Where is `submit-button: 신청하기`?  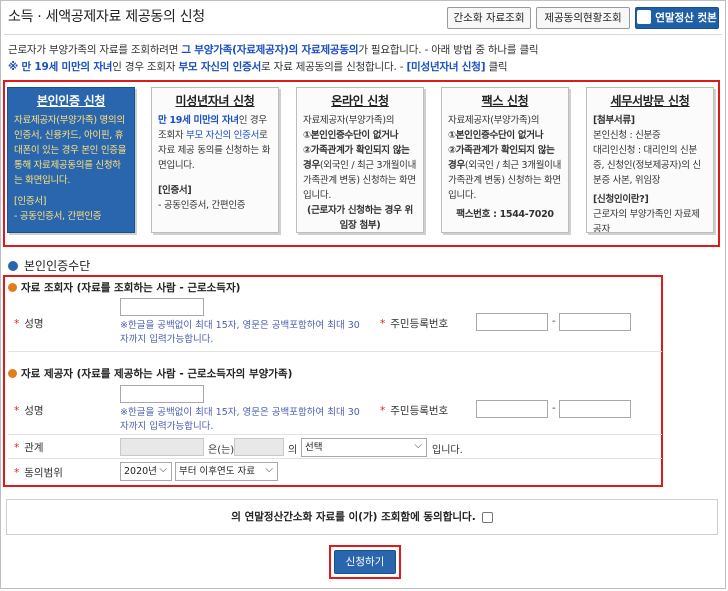
submit-button: 신청하기 is located at coordinates (365, 562).